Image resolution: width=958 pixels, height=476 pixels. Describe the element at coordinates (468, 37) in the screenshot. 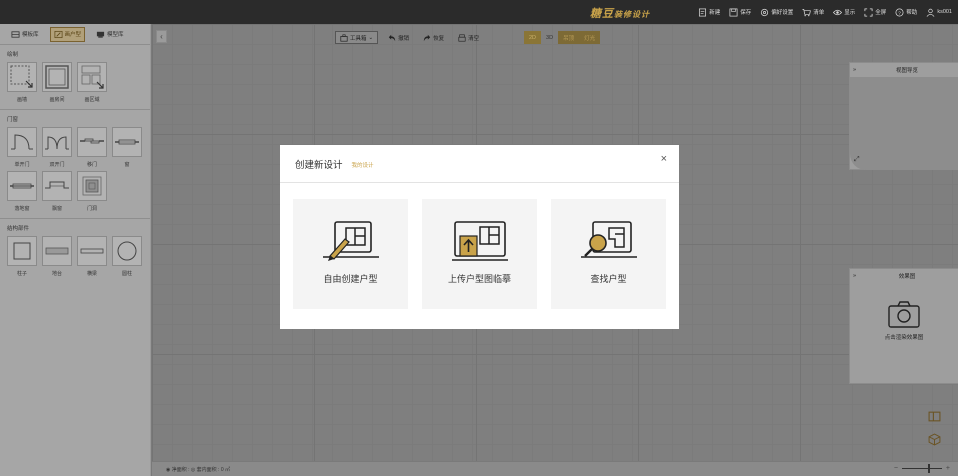

I see `clear-button: 清空` at that location.